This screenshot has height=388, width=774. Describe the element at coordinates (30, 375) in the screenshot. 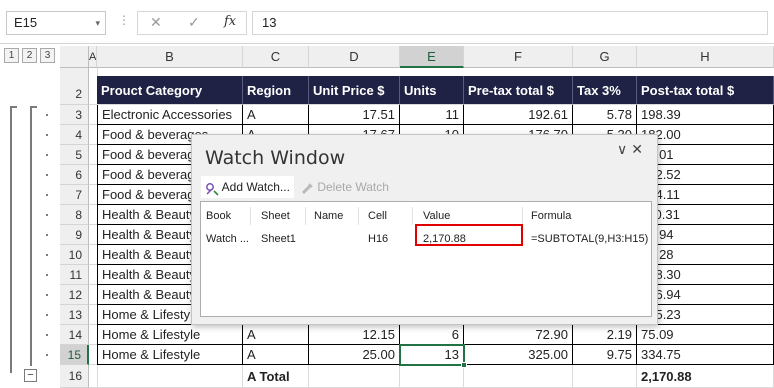

I see `collapse-group-button: −` at that location.